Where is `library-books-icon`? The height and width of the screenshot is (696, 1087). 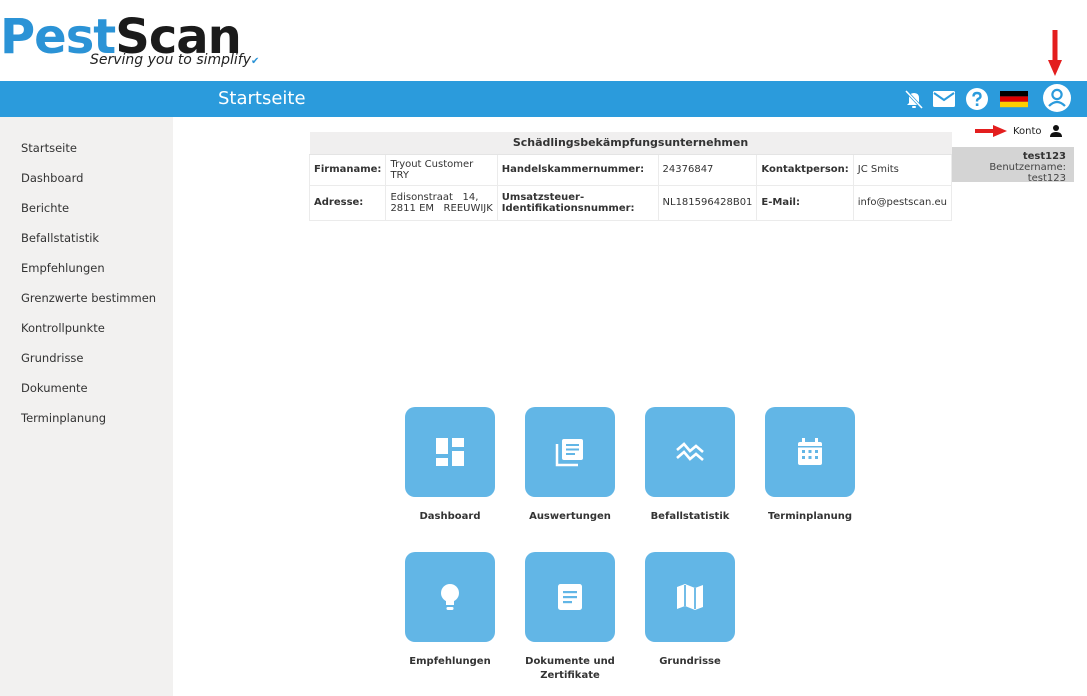 library-books-icon is located at coordinates (569, 453).